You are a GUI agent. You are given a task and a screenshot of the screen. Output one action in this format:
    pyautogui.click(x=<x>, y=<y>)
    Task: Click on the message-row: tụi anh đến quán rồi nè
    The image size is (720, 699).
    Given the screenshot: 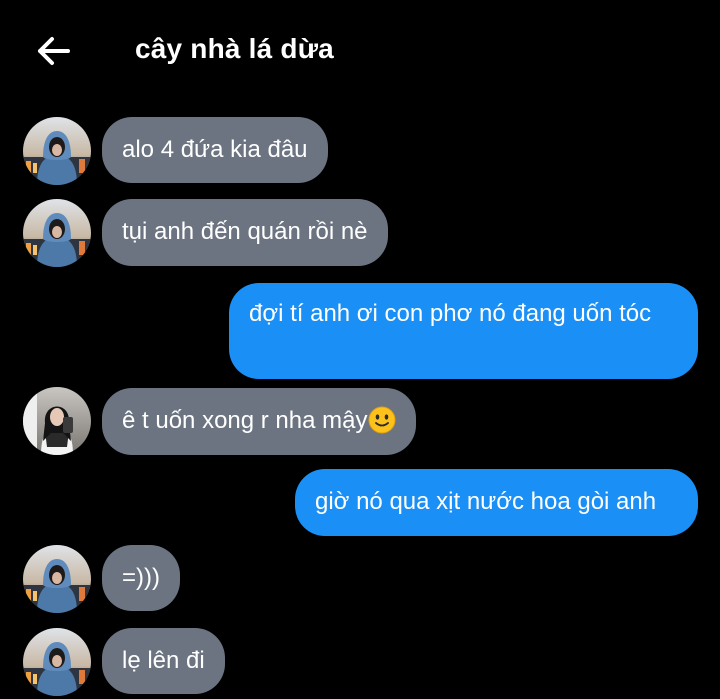 What is the action you would take?
    pyautogui.click(x=360, y=233)
    